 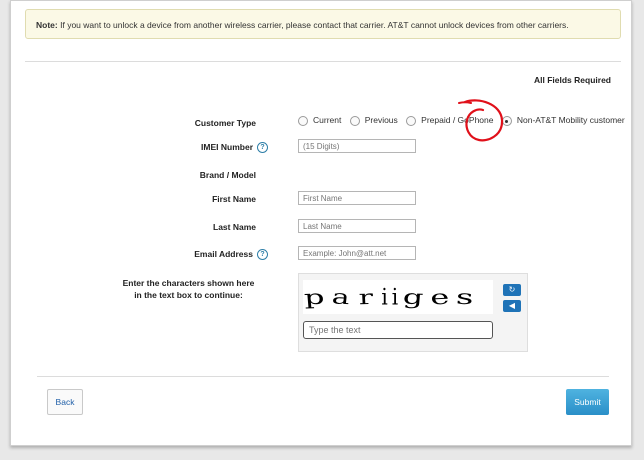 I want to click on radio-option-previous: Previous, so click(x=373, y=121).